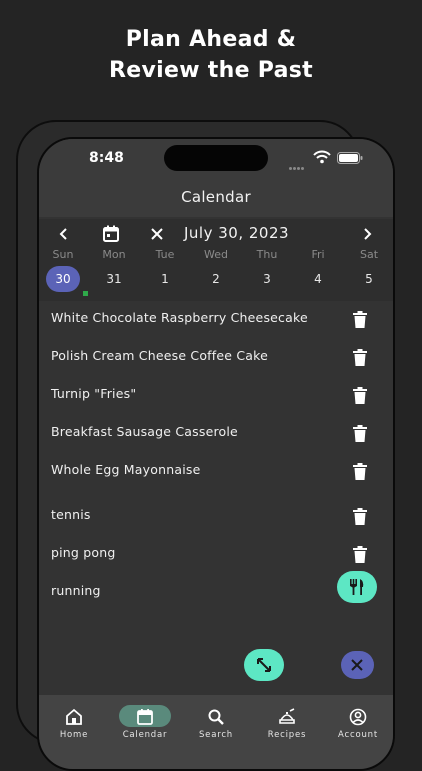 This screenshot has height=771, width=422. Describe the element at coordinates (64, 234) in the screenshot. I see `chevron-left-icon` at that location.